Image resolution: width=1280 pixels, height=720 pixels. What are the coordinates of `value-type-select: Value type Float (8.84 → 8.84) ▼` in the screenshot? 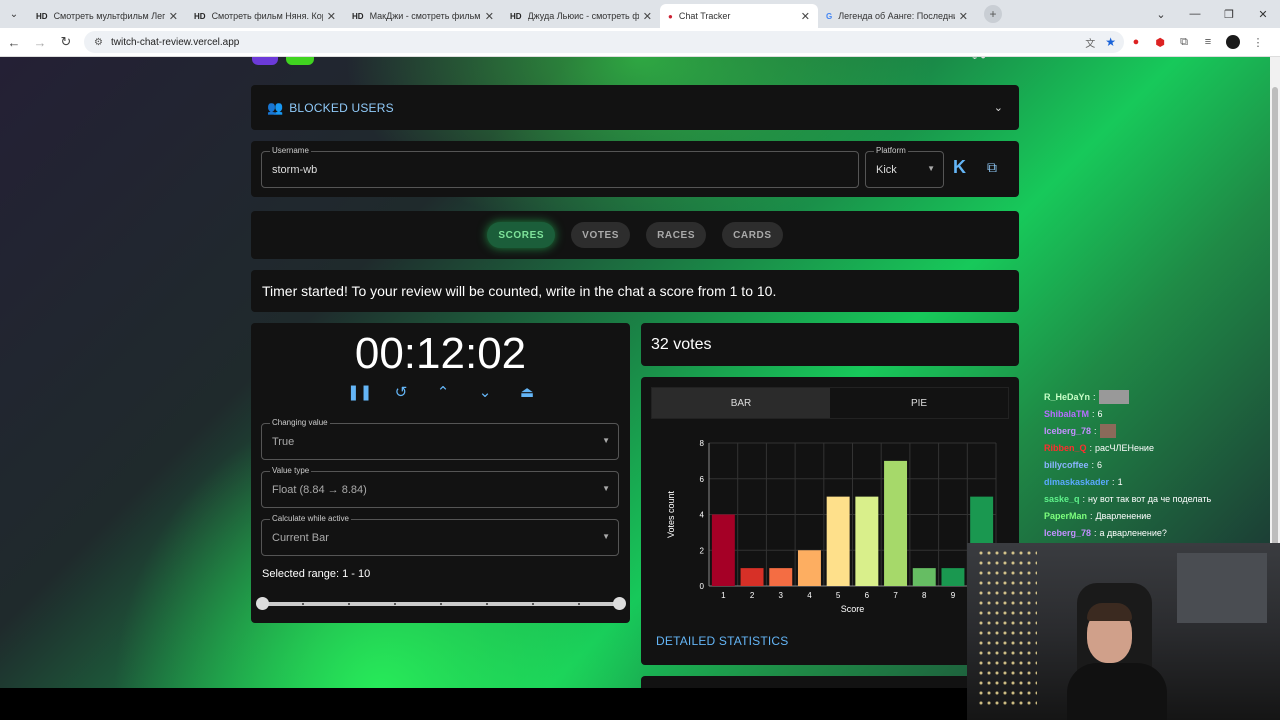 It's located at (440, 487).